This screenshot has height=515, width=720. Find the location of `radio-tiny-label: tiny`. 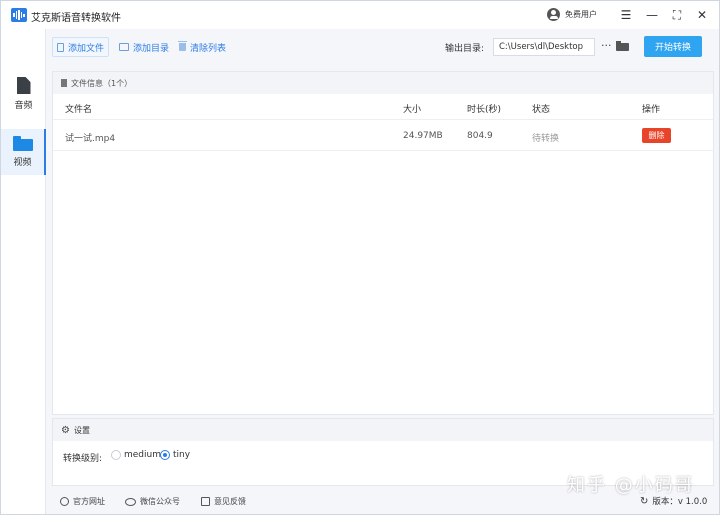

radio-tiny-label: tiny is located at coordinates (182, 455).